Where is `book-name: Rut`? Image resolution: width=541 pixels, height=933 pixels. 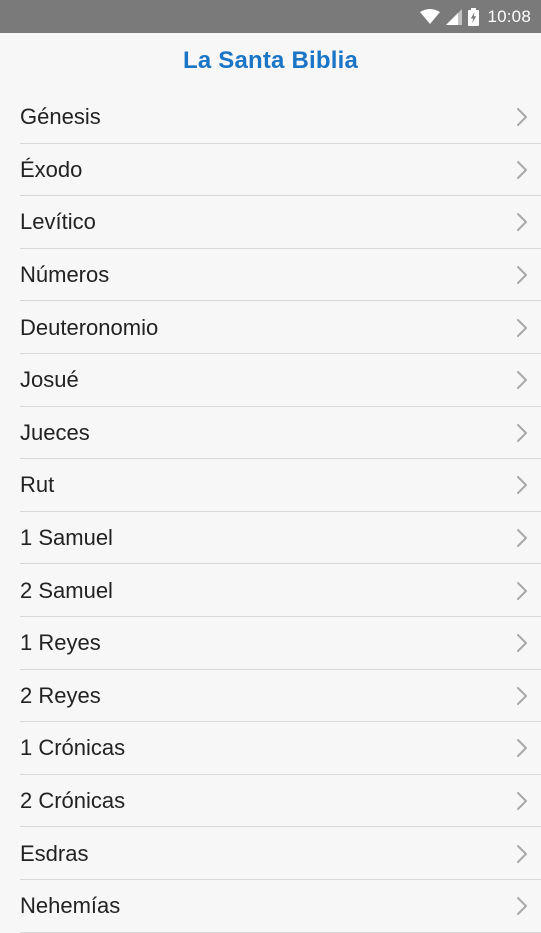
book-name: Rut is located at coordinates (37, 485).